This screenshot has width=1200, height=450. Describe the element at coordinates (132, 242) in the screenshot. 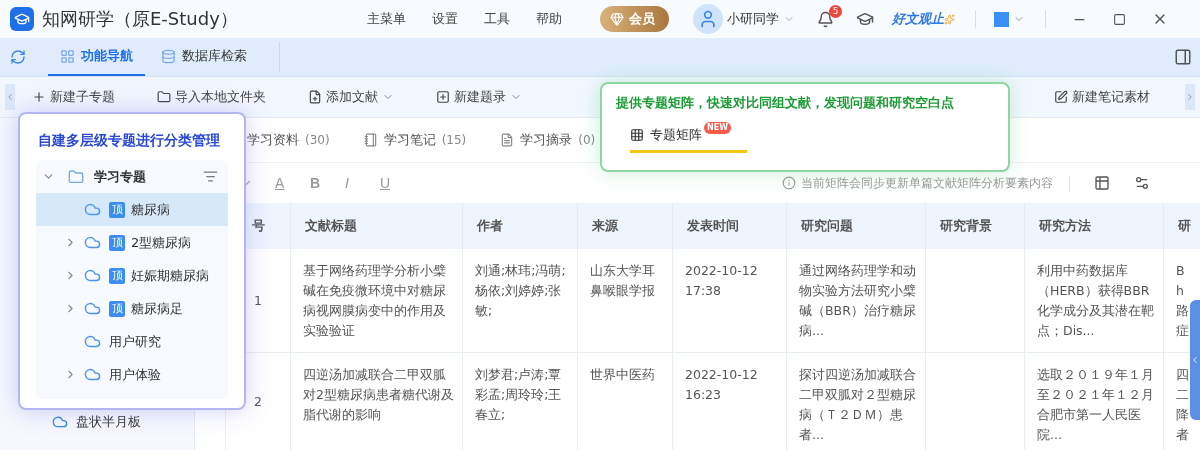

I see `tree-item: 顶 2型糖尿病` at that location.